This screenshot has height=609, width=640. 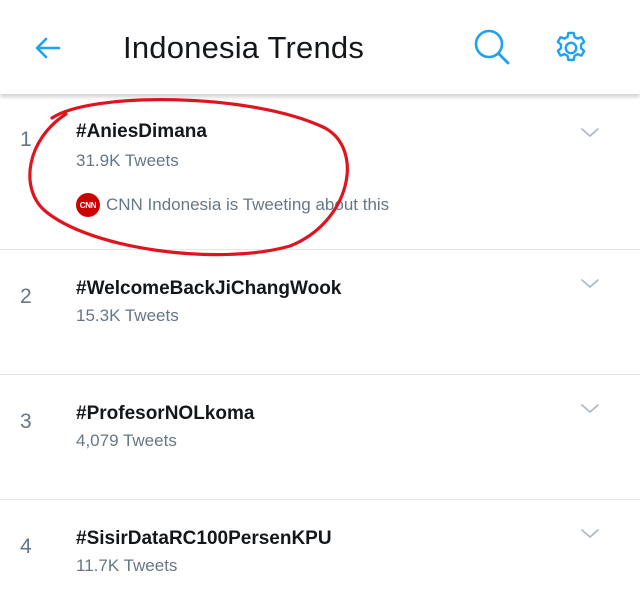 What do you see at coordinates (127, 565) in the screenshot?
I see `trend-tweet-count: 11.7K Tweets` at bounding box center [127, 565].